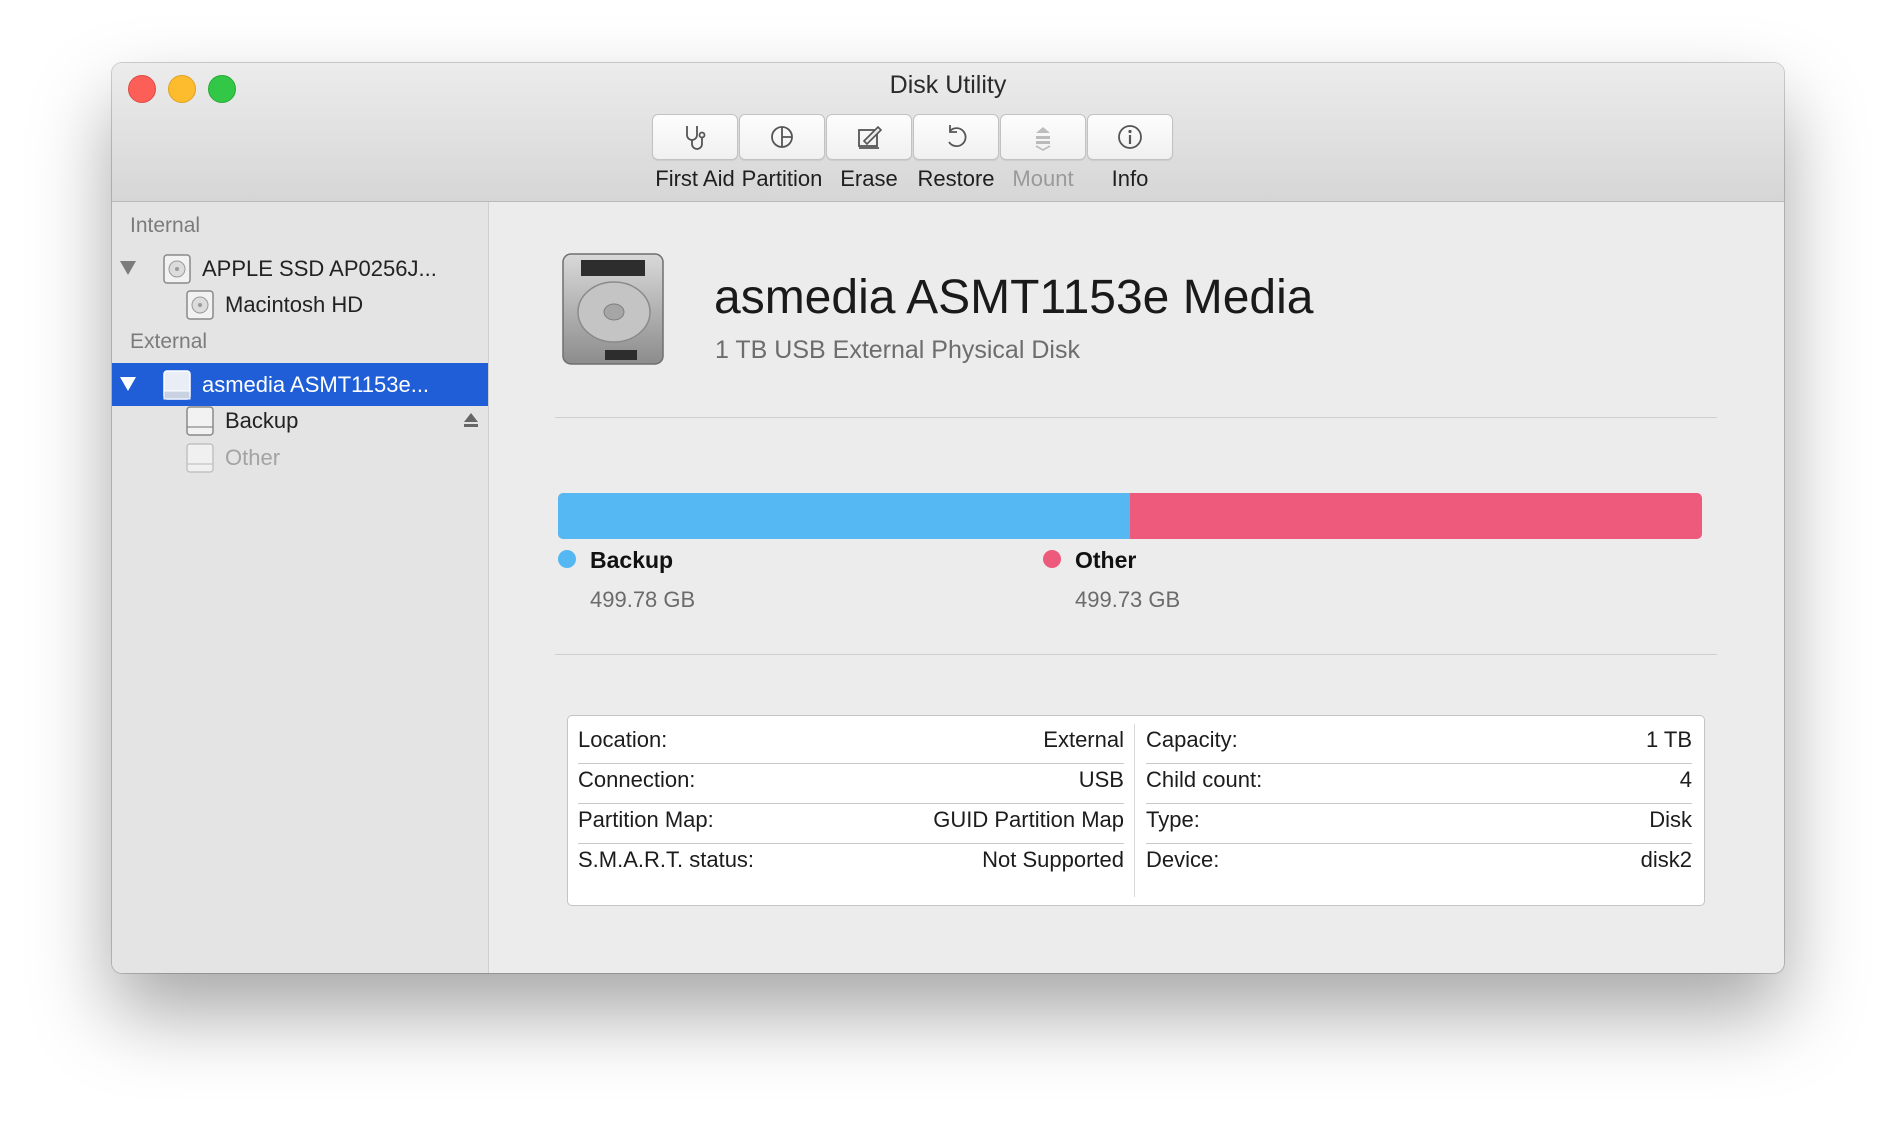 This screenshot has height=1130, width=1888. I want to click on legend-size: 499.73 GB, so click(1128, 599).